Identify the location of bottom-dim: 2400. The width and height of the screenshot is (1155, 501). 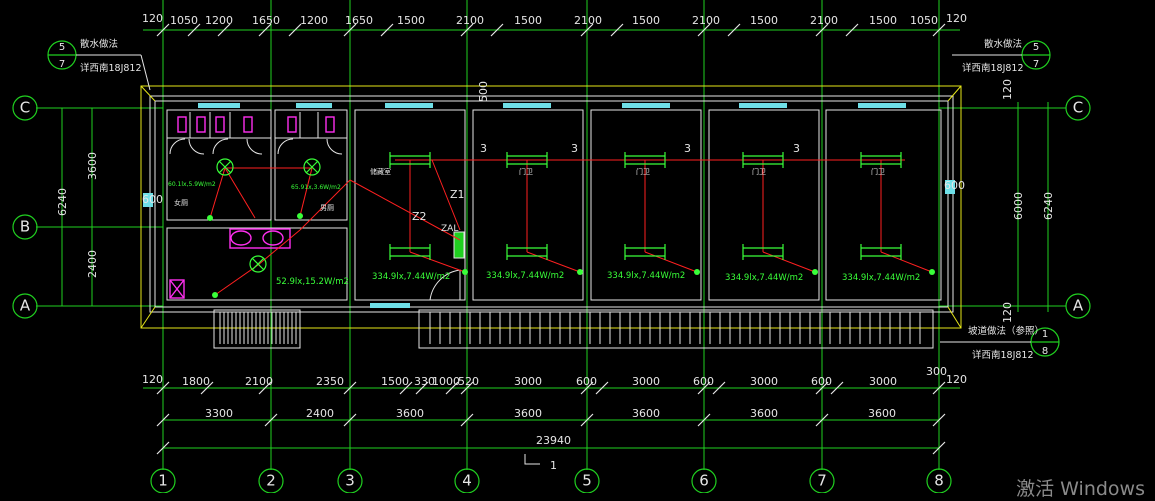
(320, 413).